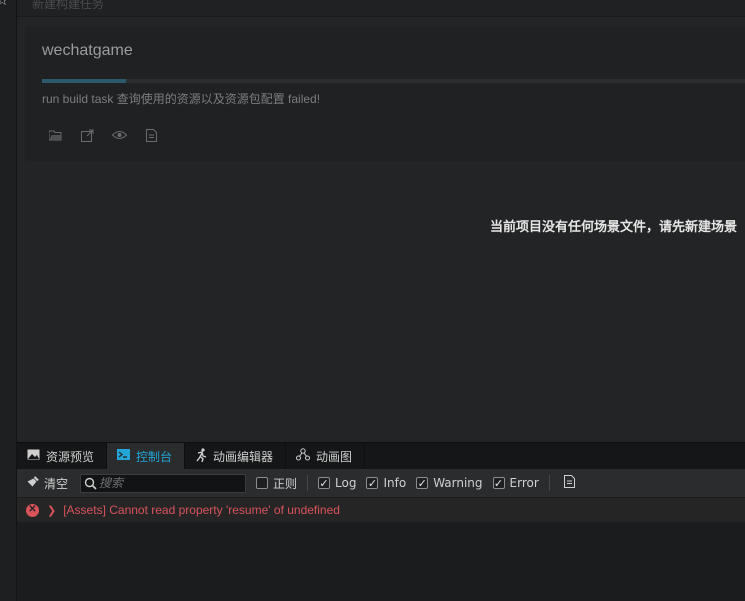  I want to click on tab-console: 控制台, so click(146, 456).